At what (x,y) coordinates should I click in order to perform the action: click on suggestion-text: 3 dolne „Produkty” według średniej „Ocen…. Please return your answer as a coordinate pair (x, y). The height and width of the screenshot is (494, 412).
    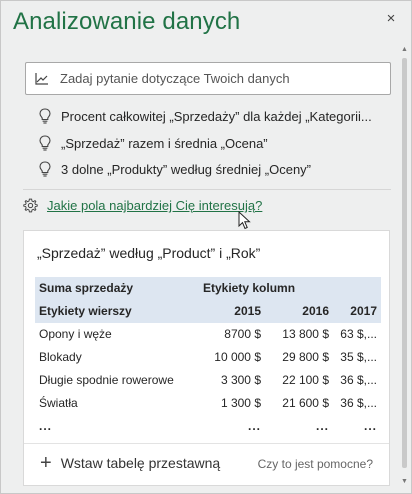
    Looking at the image, I should click on (186, 169).